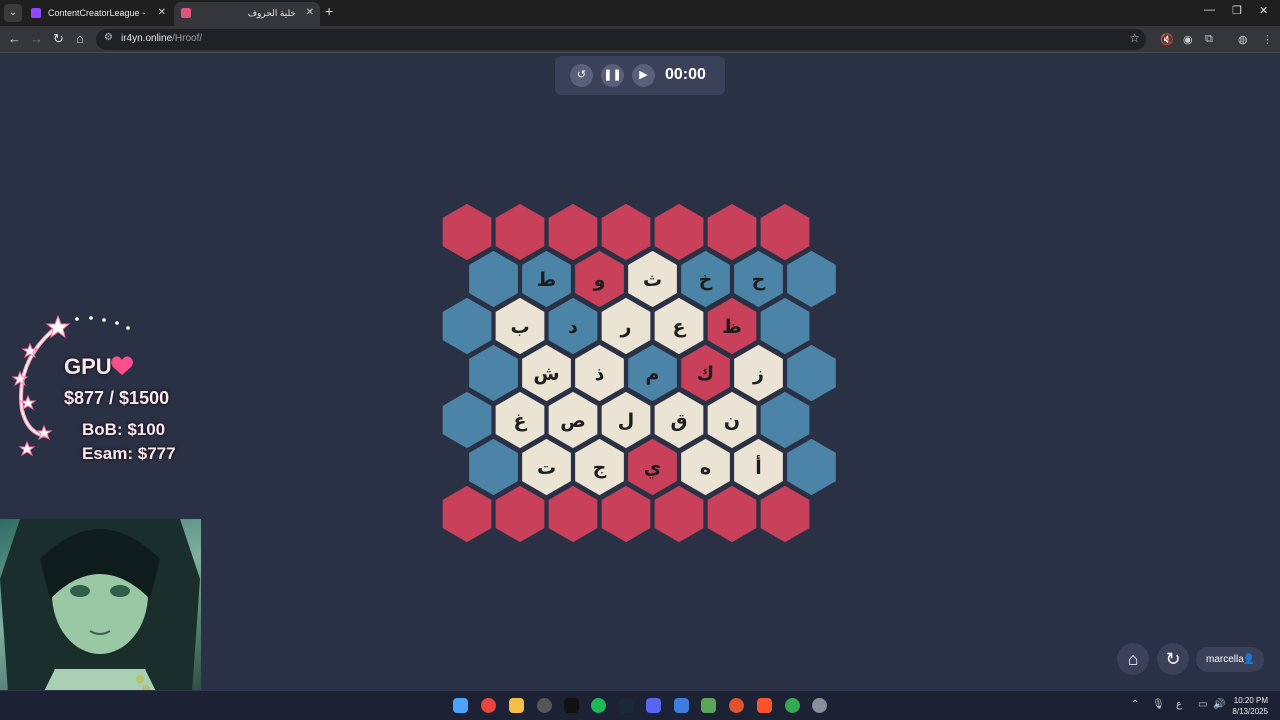  I want to click on hex-letter: ق, so click(679, 421).